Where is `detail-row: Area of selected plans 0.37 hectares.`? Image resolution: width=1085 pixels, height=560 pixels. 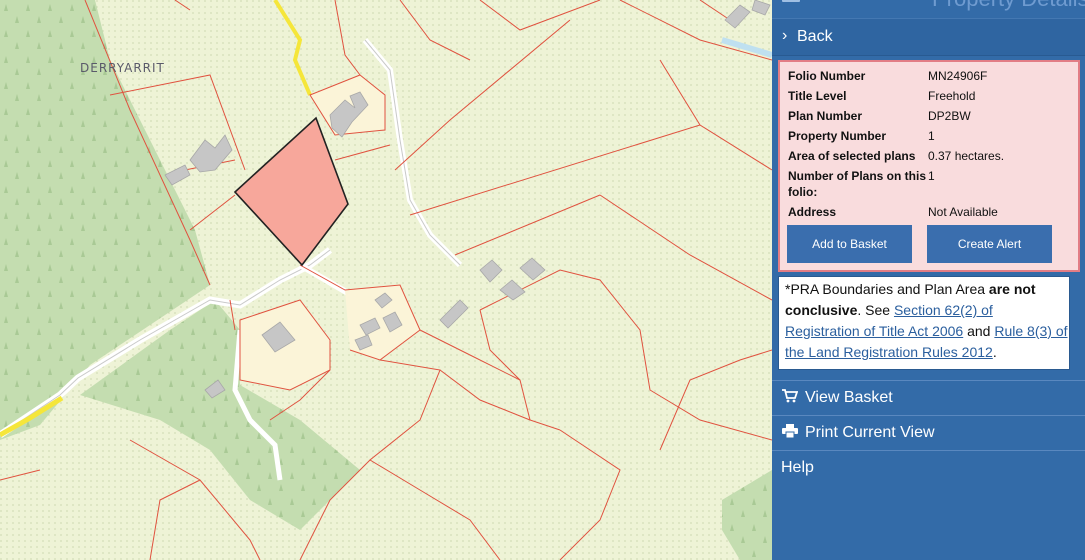
detail-row: Area of selected plans 0.37 hectares. is located at coordinates (896, 158).